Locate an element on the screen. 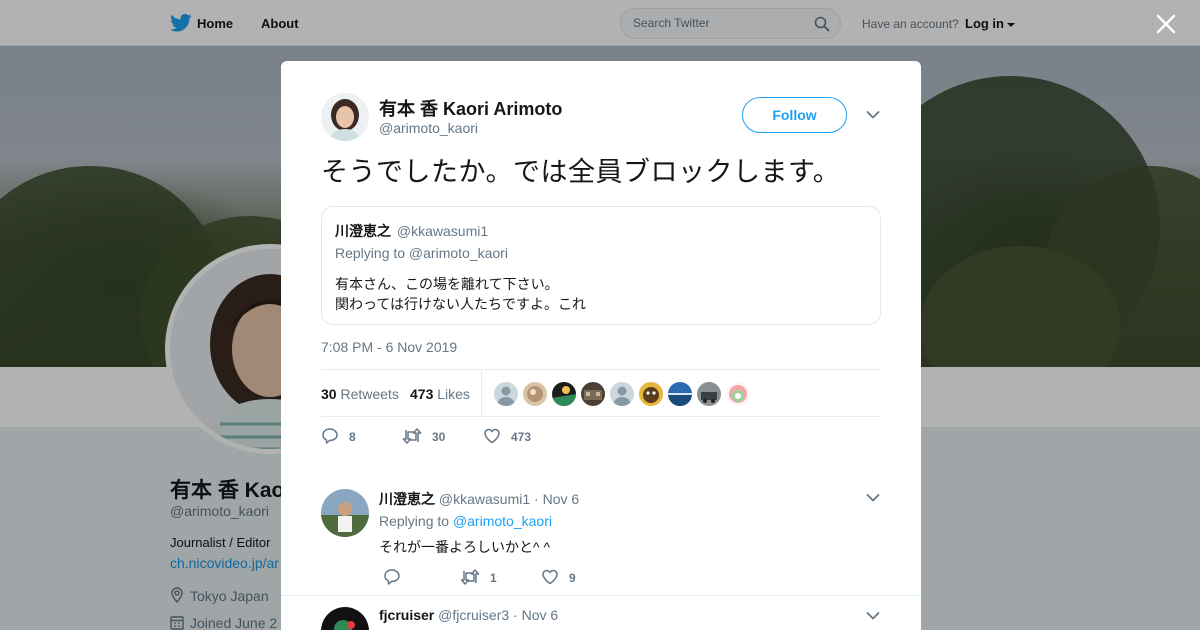  quoted-author-name: 川澄恵之 is located at coordinates (363, 231).